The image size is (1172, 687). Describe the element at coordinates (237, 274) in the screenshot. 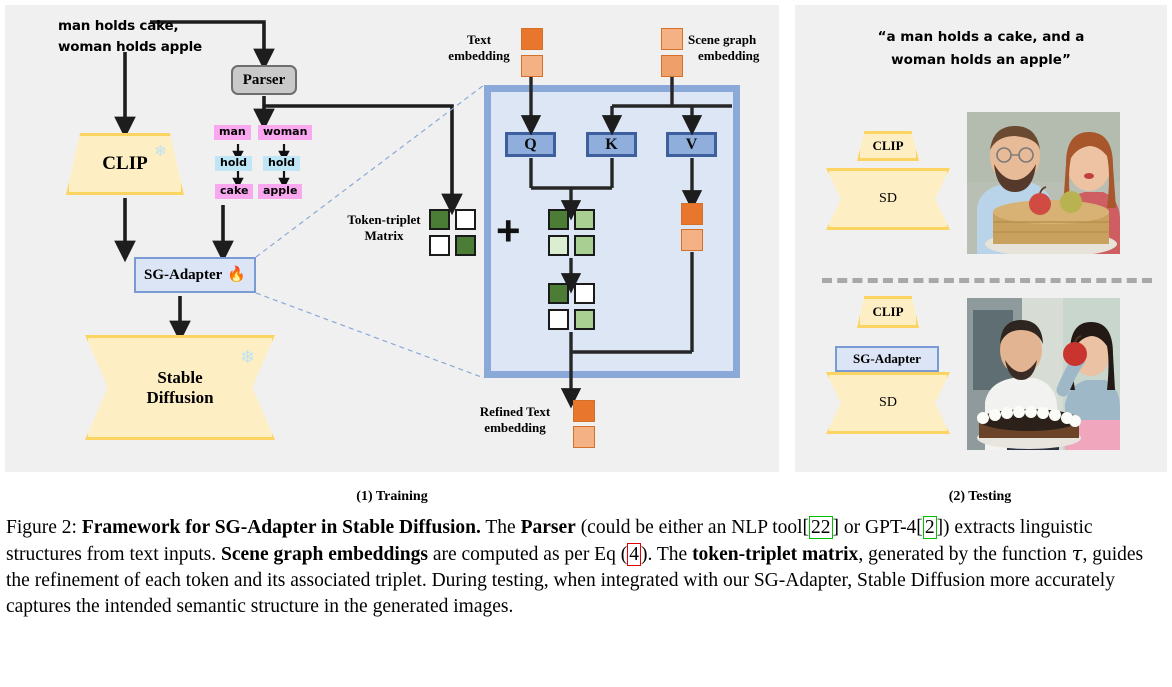

I see `flame-icon: 🔥` at that location.